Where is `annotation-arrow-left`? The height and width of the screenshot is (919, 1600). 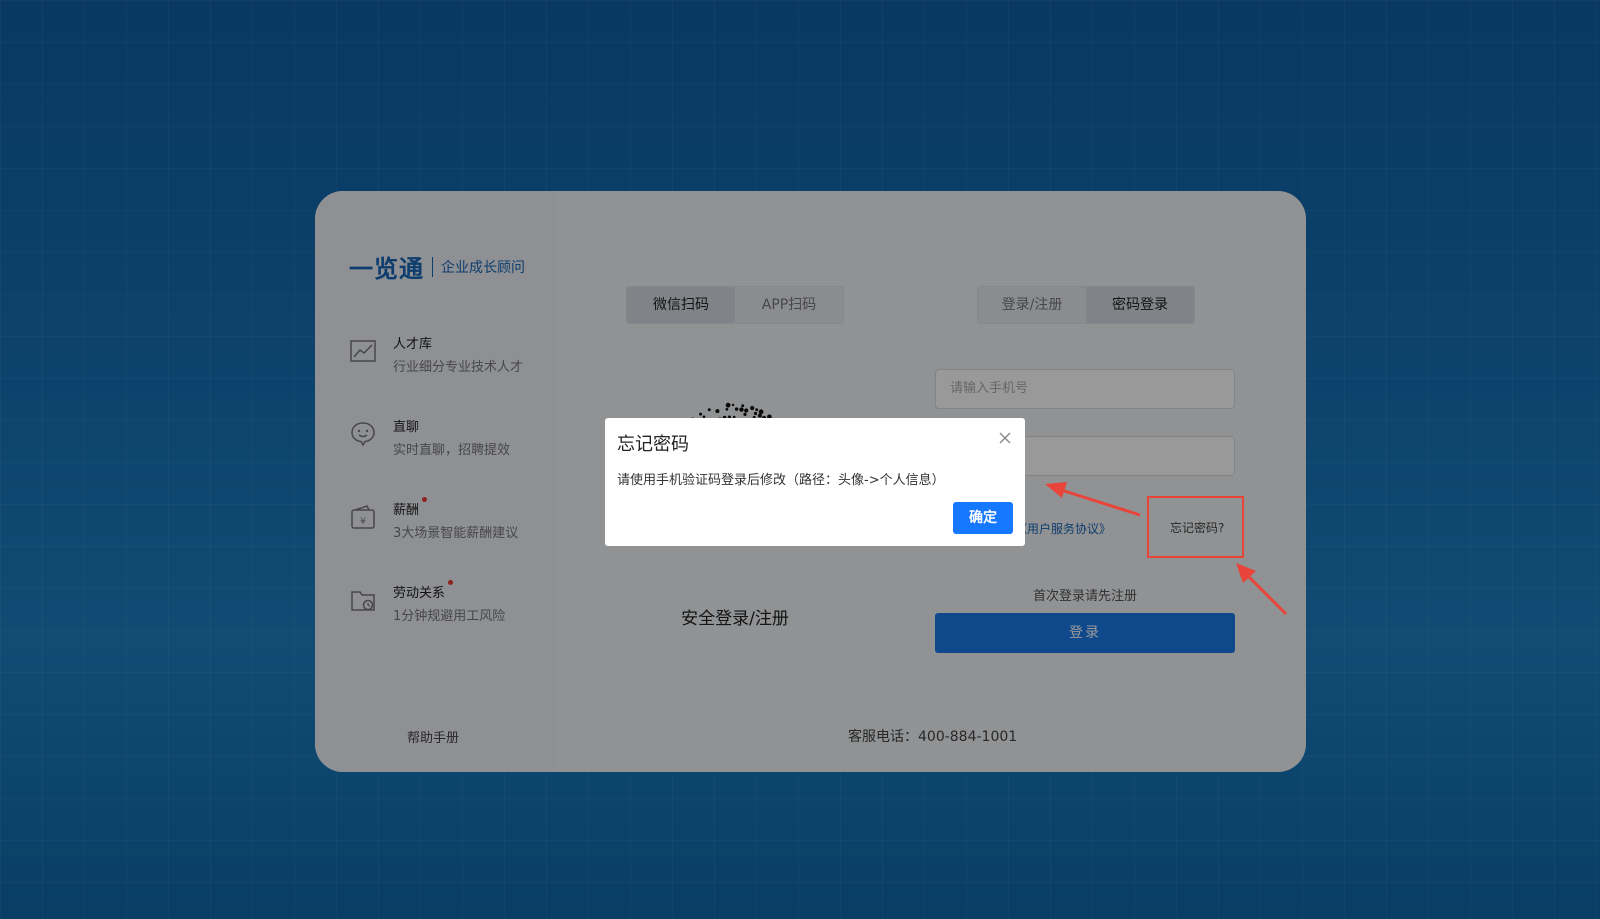
annotation-arrow-left is located at coordinates (1097, 501).